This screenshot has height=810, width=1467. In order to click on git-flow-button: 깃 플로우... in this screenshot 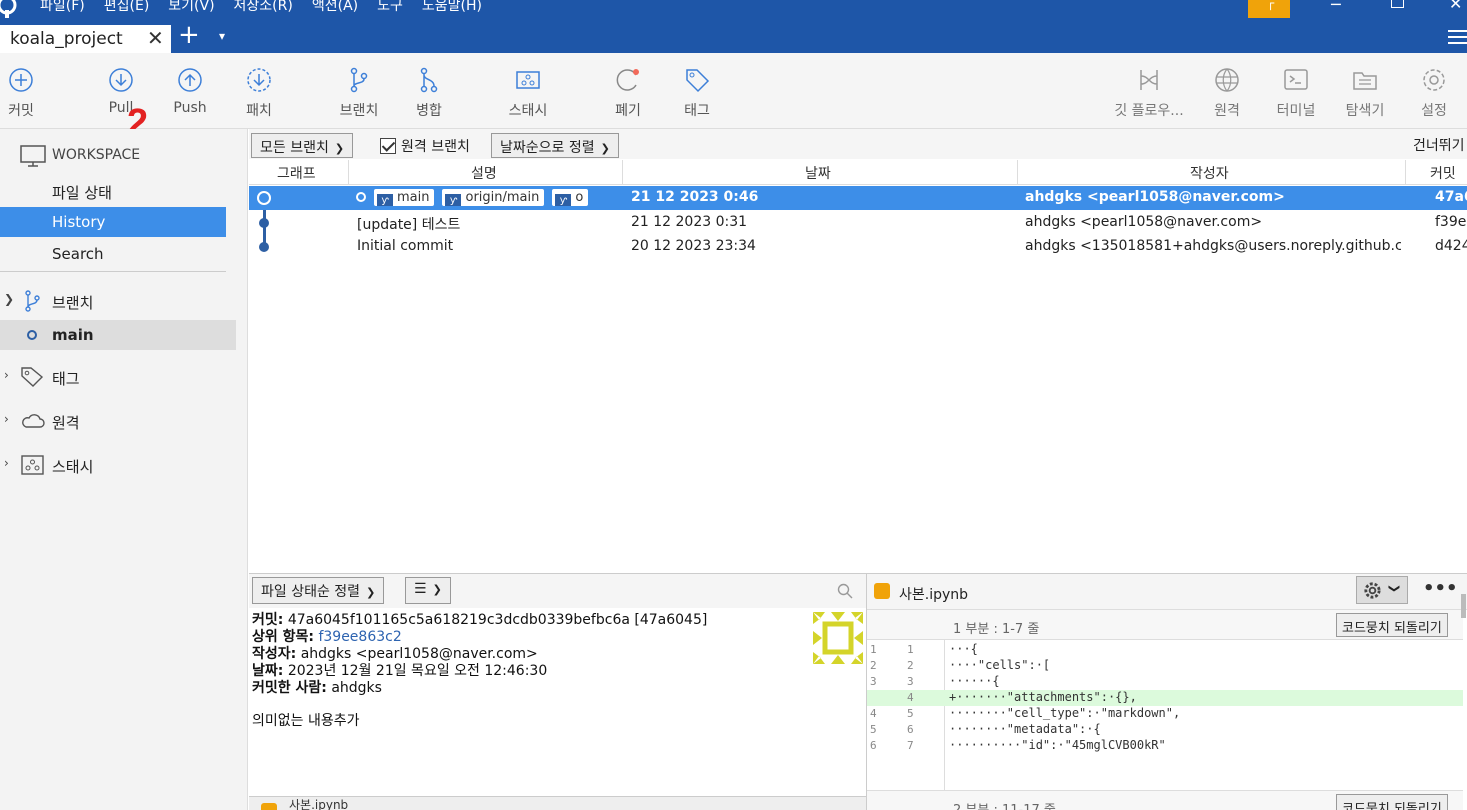, I will do `click(1149, 91)`.